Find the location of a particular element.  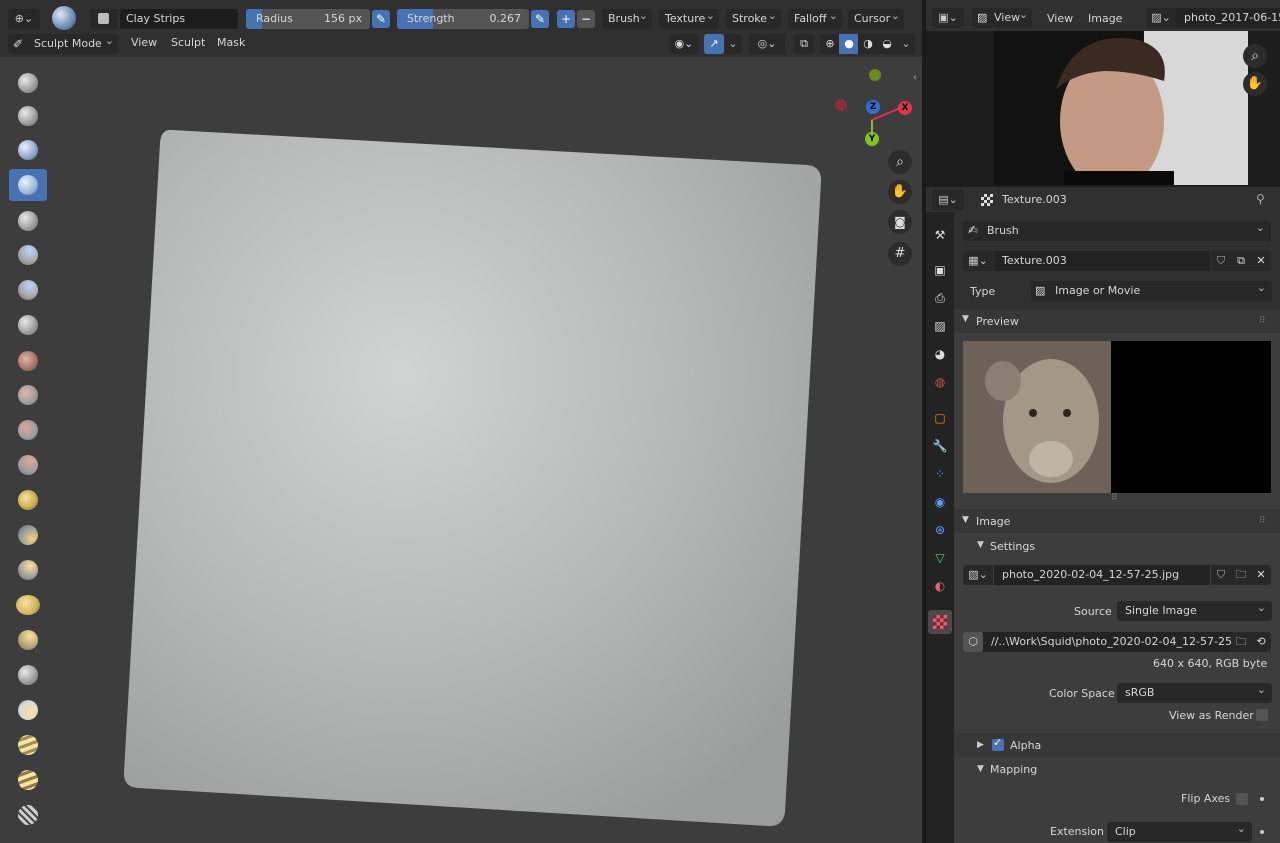

blob-tool-icon is located at coordinates (28, 325).